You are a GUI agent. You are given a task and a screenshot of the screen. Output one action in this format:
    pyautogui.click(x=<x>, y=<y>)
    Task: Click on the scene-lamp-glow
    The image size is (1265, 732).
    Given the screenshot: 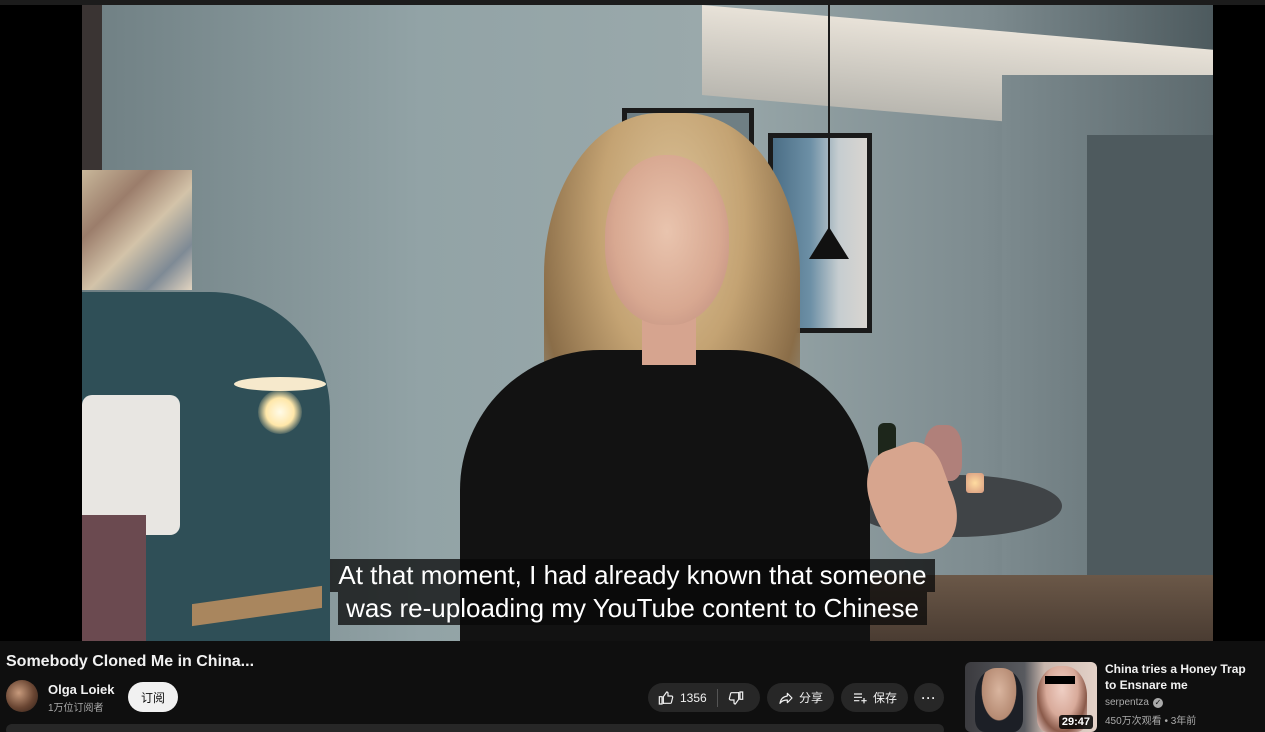 What is the action you would take?
    pyautogui.click(x=280, y=412)
    